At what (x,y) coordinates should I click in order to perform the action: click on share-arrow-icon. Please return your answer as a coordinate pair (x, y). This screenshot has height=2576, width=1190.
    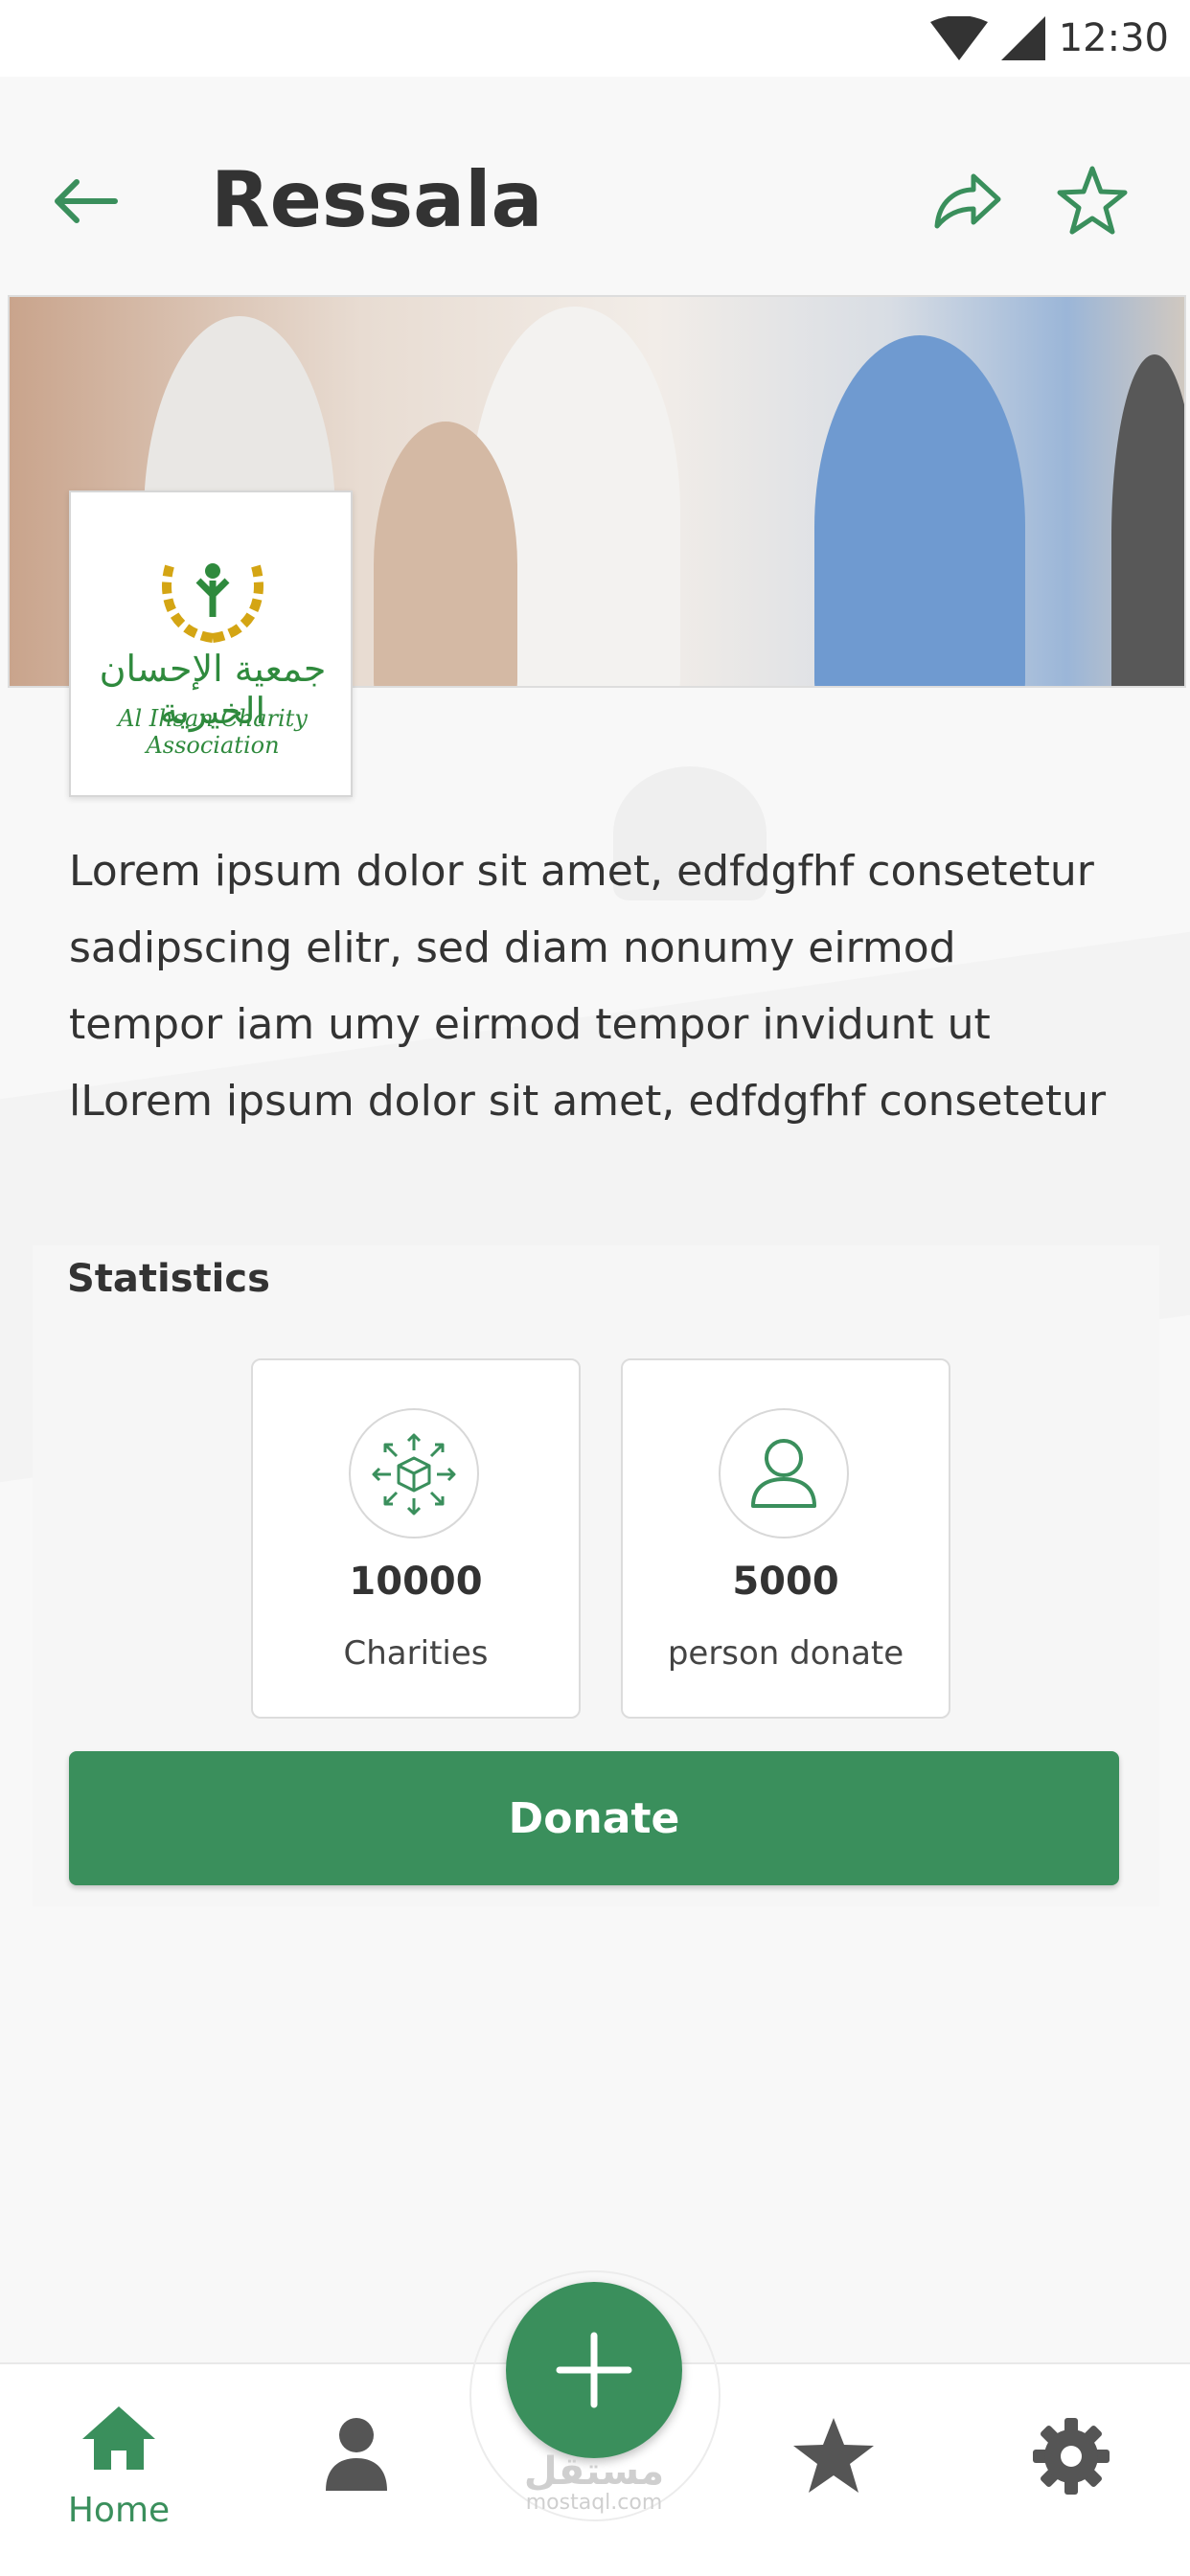
    Looking at the image, I should click on (968, 201).